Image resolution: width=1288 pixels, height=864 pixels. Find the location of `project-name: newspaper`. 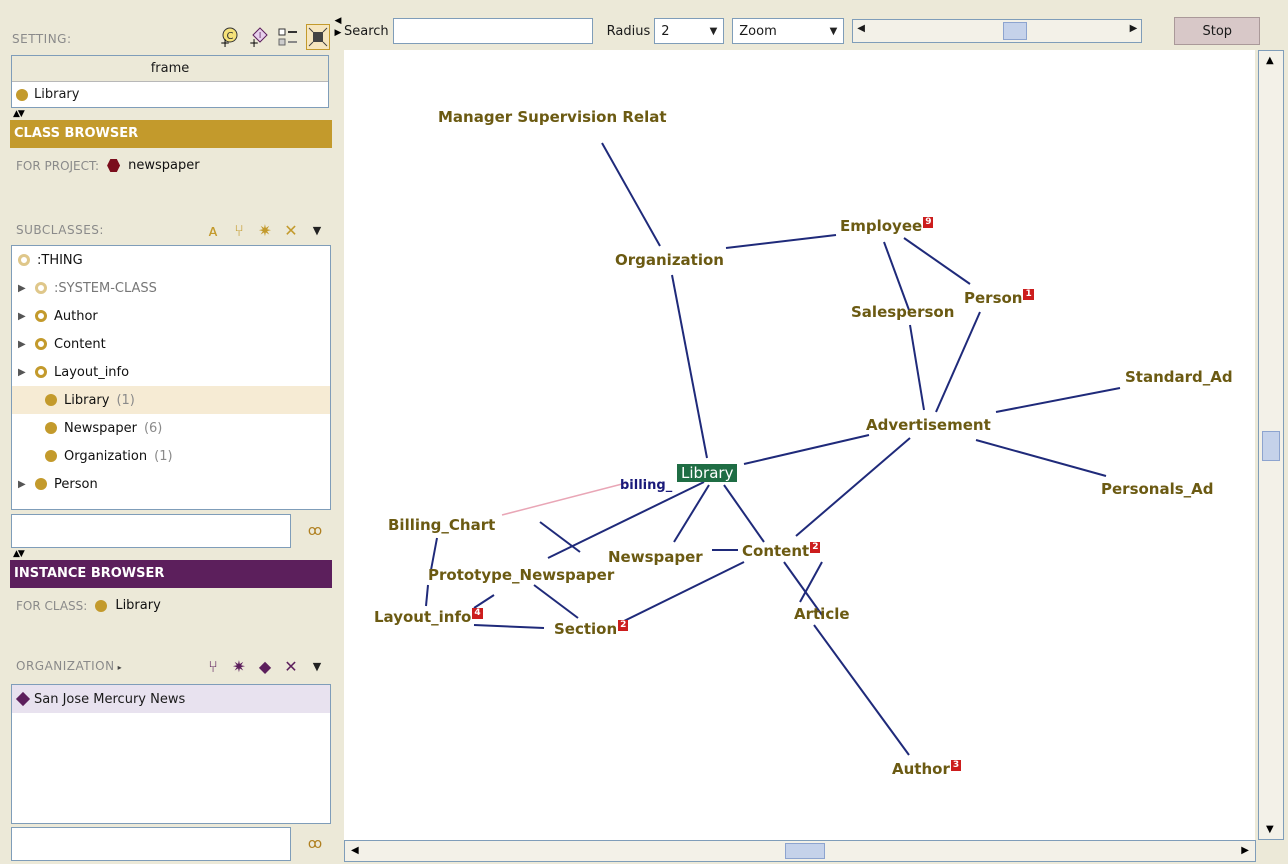

project-name: newspaper is located at coordinates (164, 165).